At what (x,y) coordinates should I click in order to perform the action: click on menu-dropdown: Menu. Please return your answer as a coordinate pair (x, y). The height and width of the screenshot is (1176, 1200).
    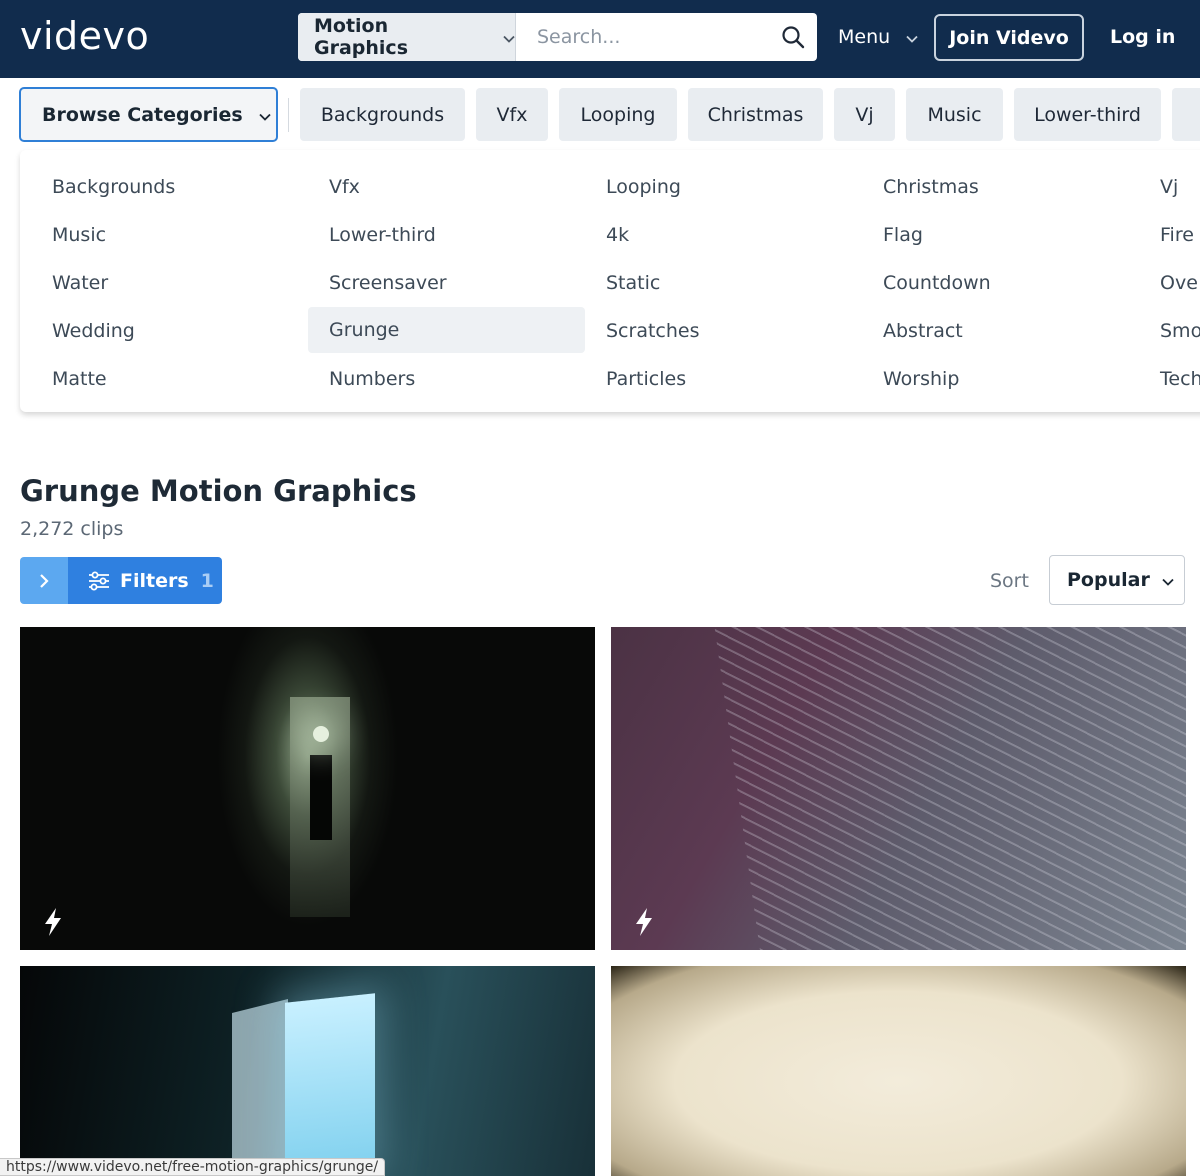
    Looking at the image, I should click on (878, 37).